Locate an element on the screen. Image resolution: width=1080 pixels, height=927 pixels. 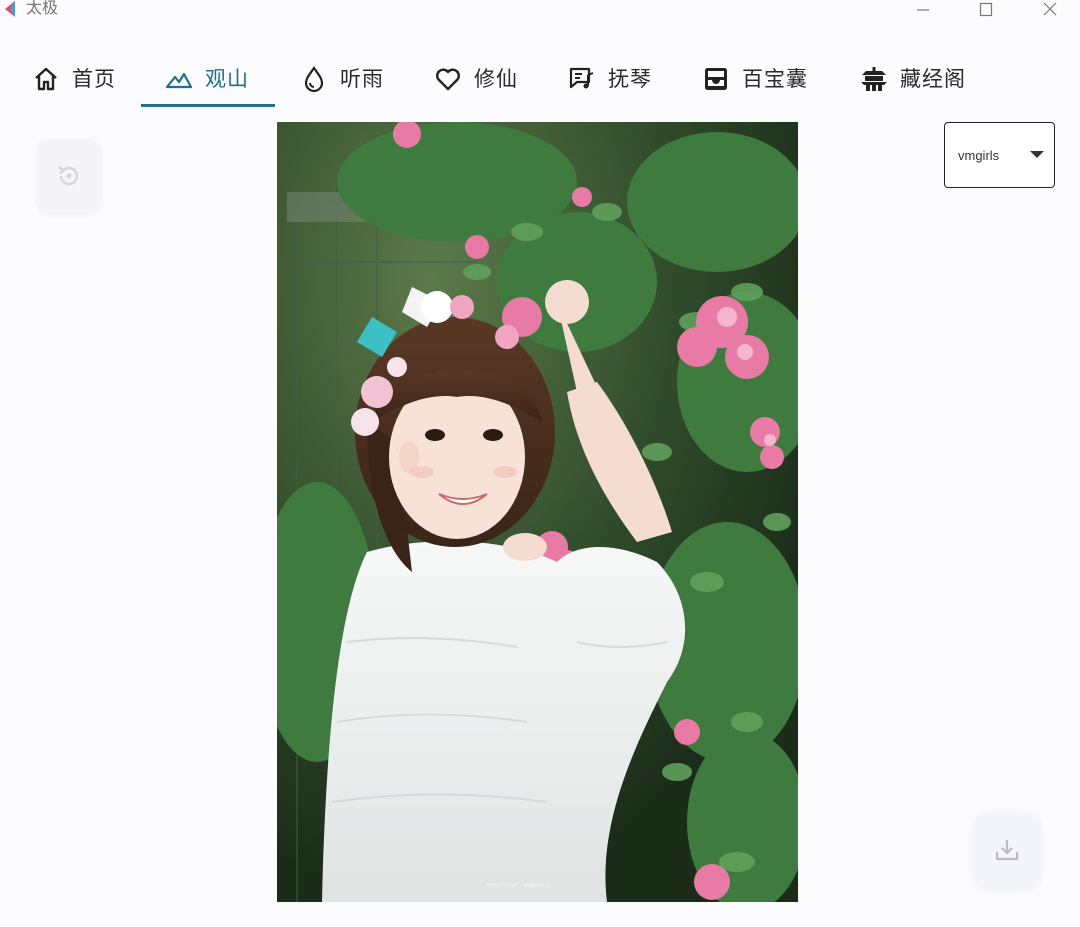
heart-icon is located at coordinates (448, 79).